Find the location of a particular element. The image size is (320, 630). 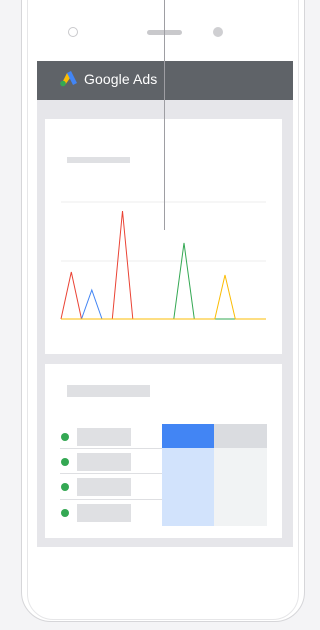

table-column-body-selected is located at coordinates (188, 487).